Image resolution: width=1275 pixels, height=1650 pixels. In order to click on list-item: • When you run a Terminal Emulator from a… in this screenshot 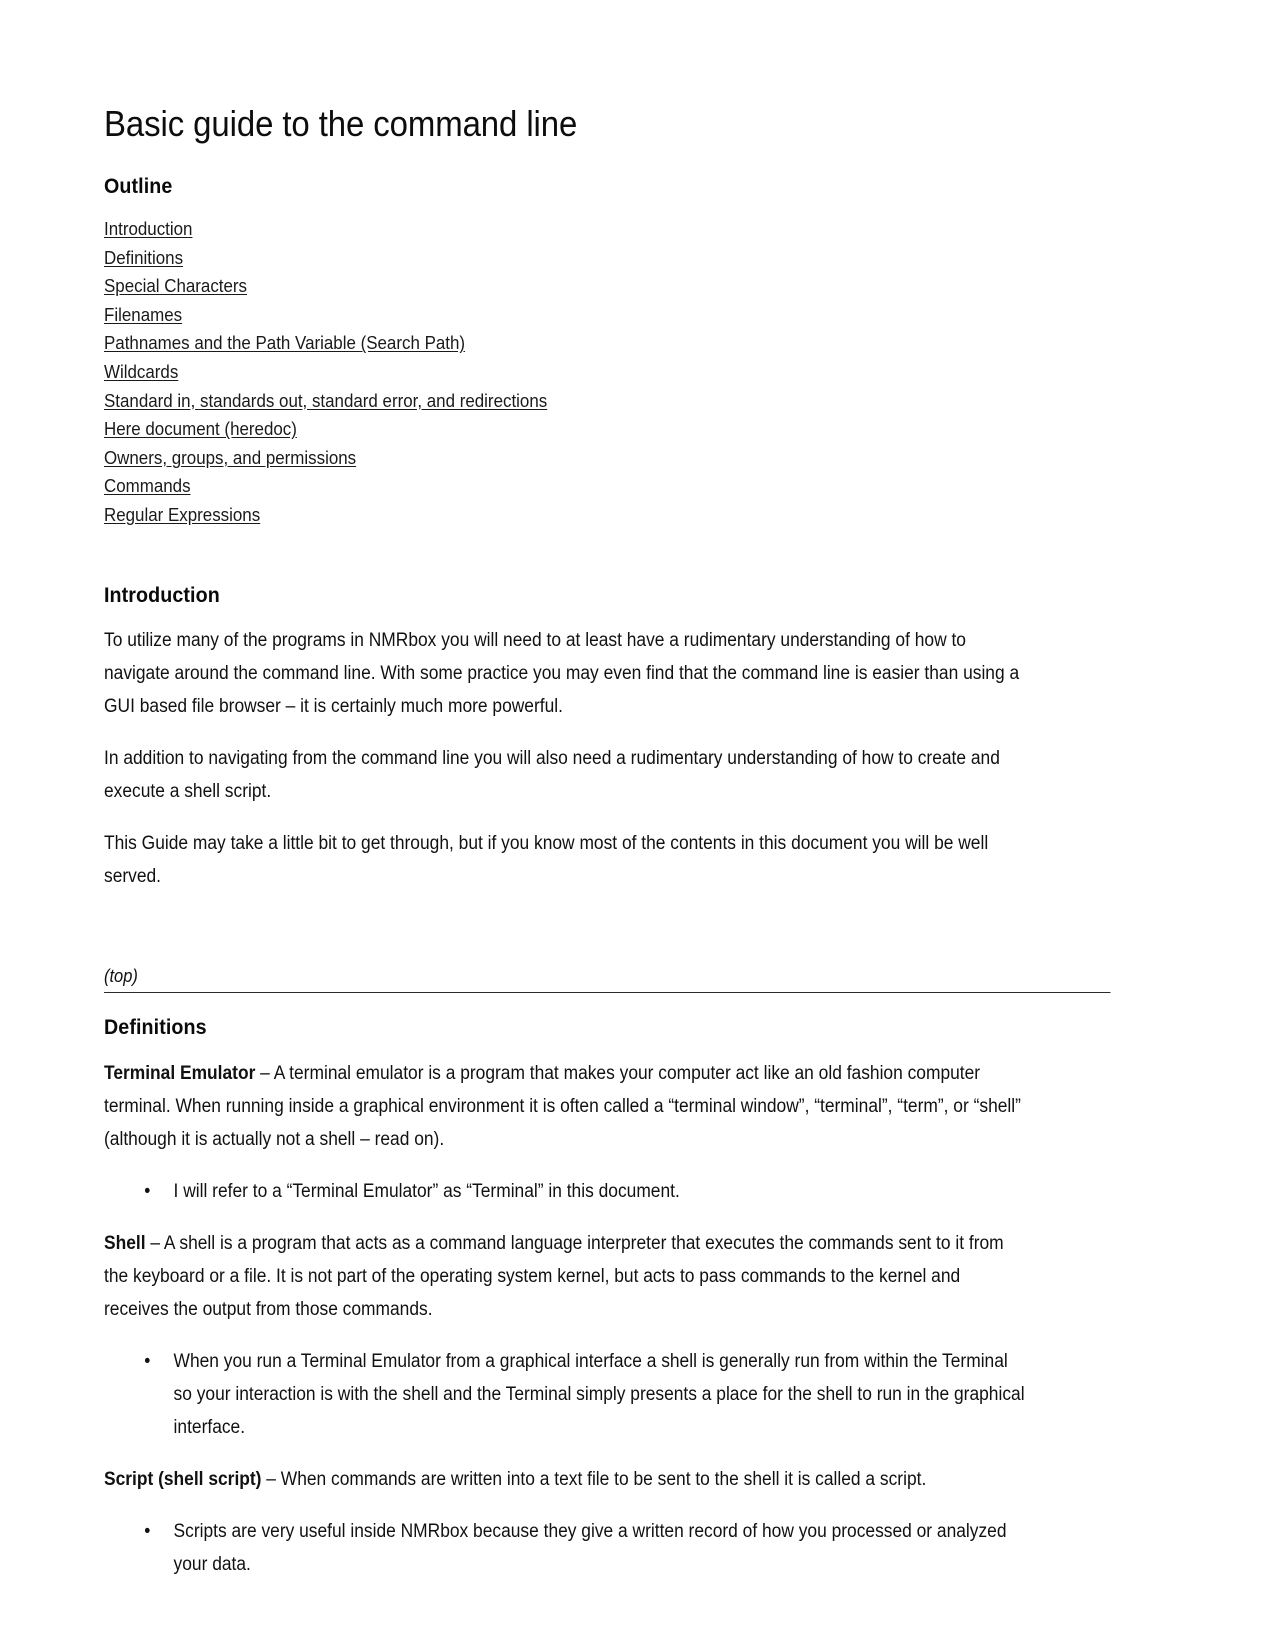, I will do `click(566, 1394)`.